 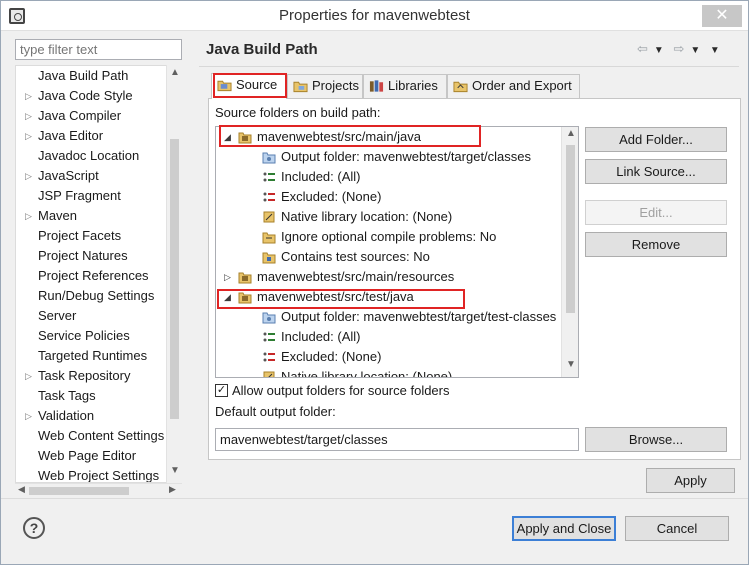 I want to click on forward-icon: ⇨, so click(x=678, y=49).